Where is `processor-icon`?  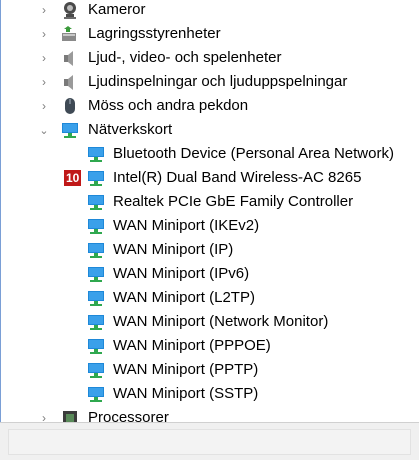
processor-icon is located at coordinates (70, 416).